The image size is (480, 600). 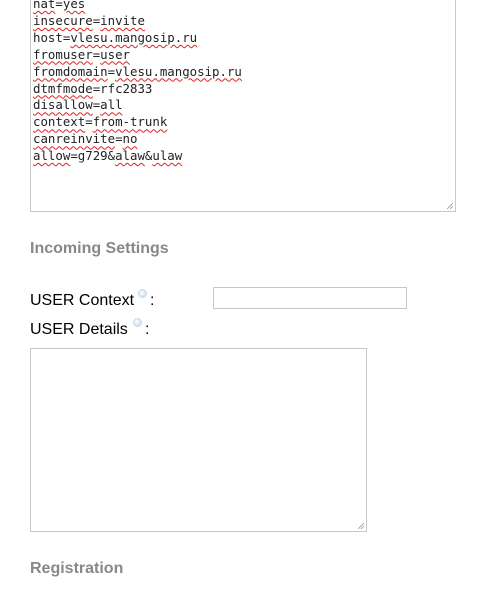 What do you see at coordinates (137, 322) in the screenshot?
I see `user-details-help-icon` at bounding box center [137, 322].